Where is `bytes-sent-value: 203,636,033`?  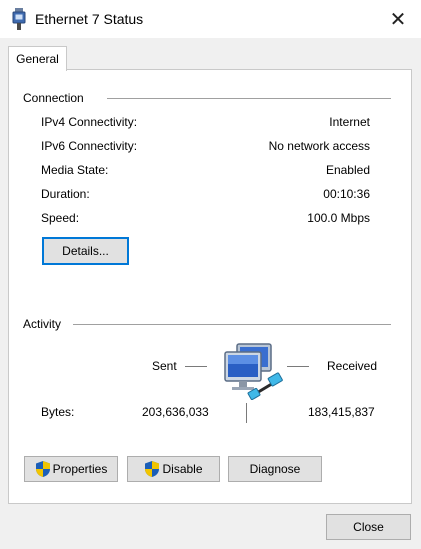 bytes-sent-value: 203,636,033 is located at coordinates (175, 412).